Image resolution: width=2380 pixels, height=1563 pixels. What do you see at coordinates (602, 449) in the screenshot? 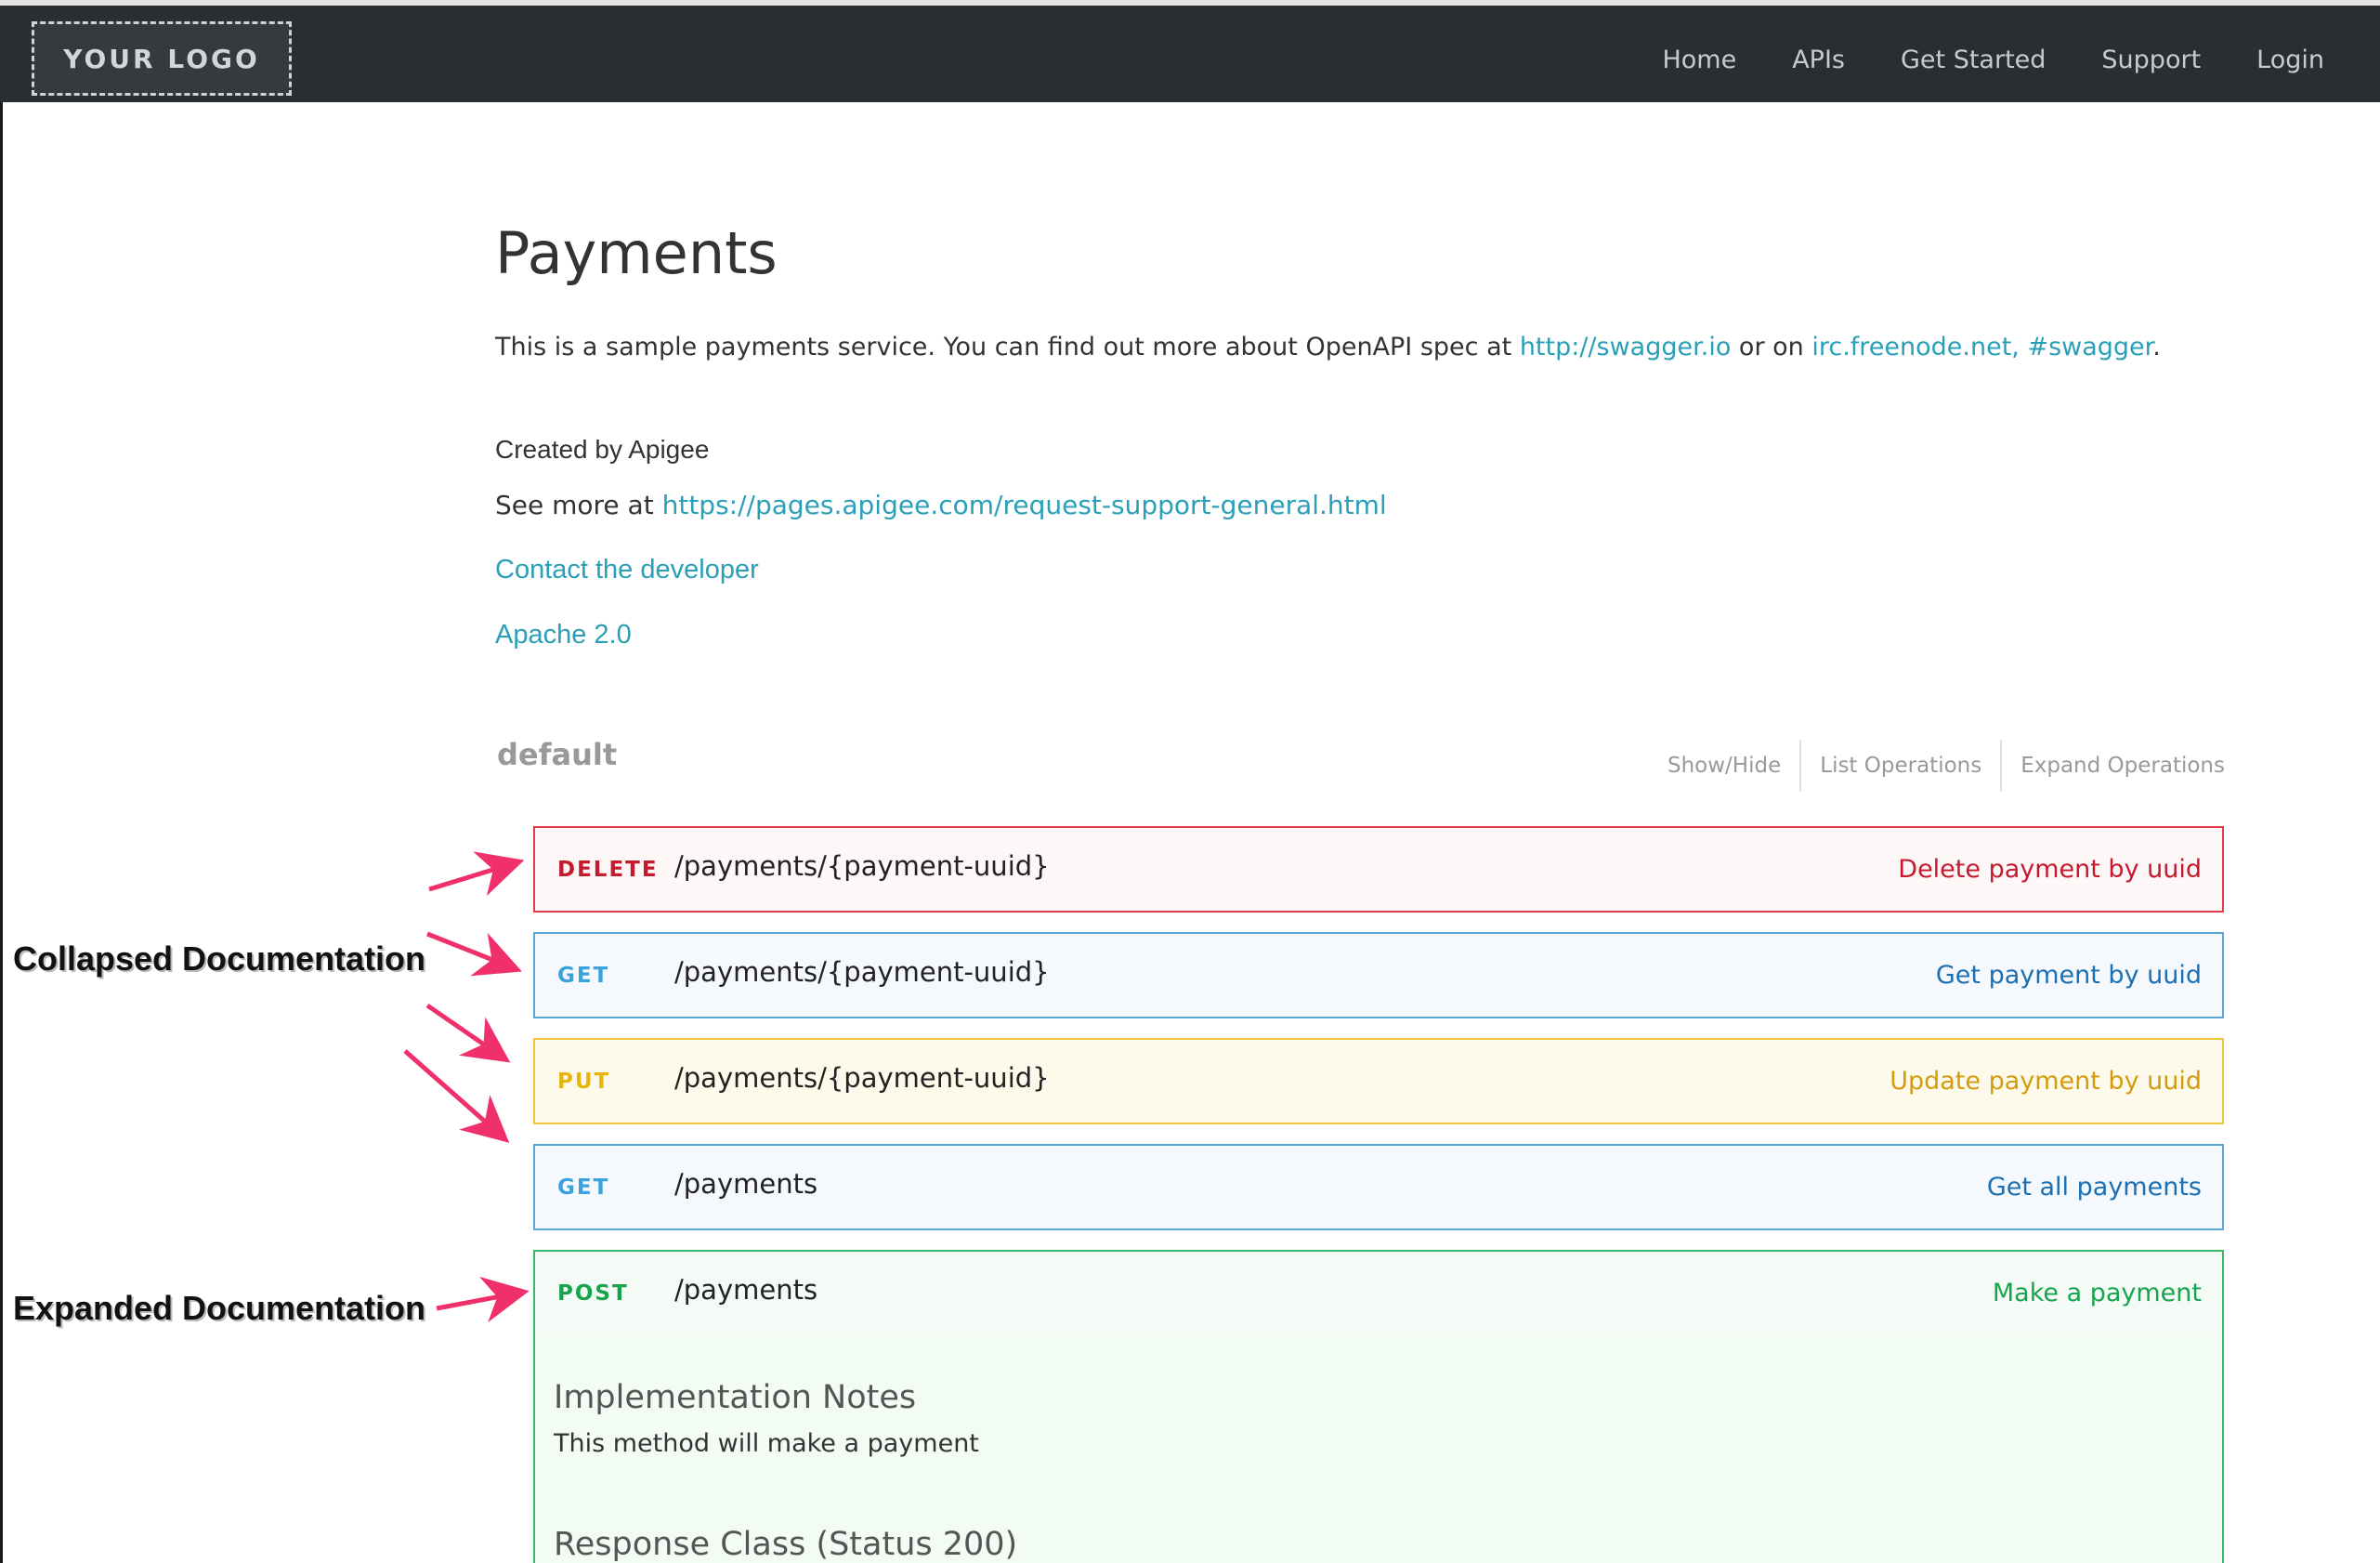
I see `created-by: Created by Apigee` at bounding box center [602, 449].